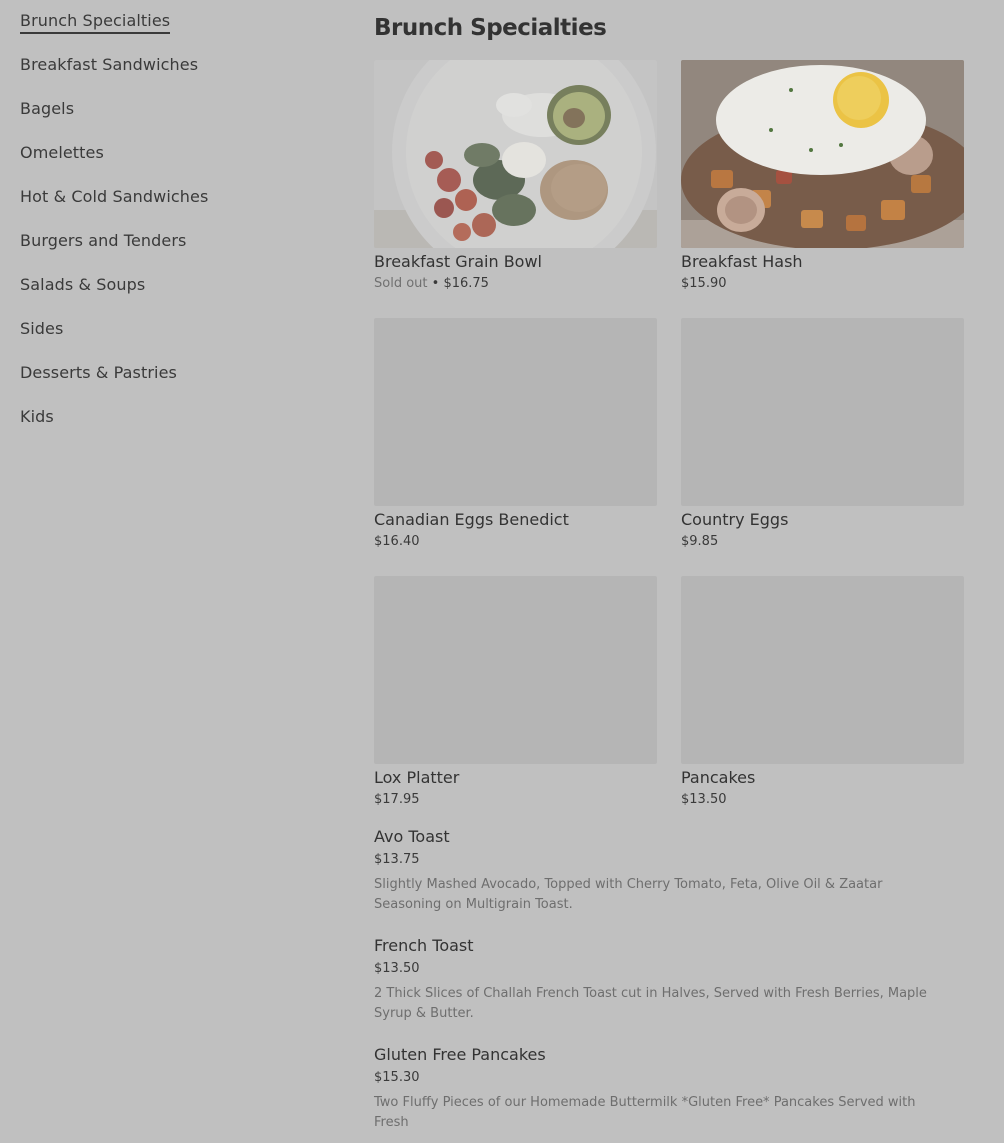 Image resolution: width=1004 pixels, height=1143 pixels. I want to click on menu-card-canadian-eggs-benedict: Canadian Eggs Benedict $16.40, so click(515, 435).